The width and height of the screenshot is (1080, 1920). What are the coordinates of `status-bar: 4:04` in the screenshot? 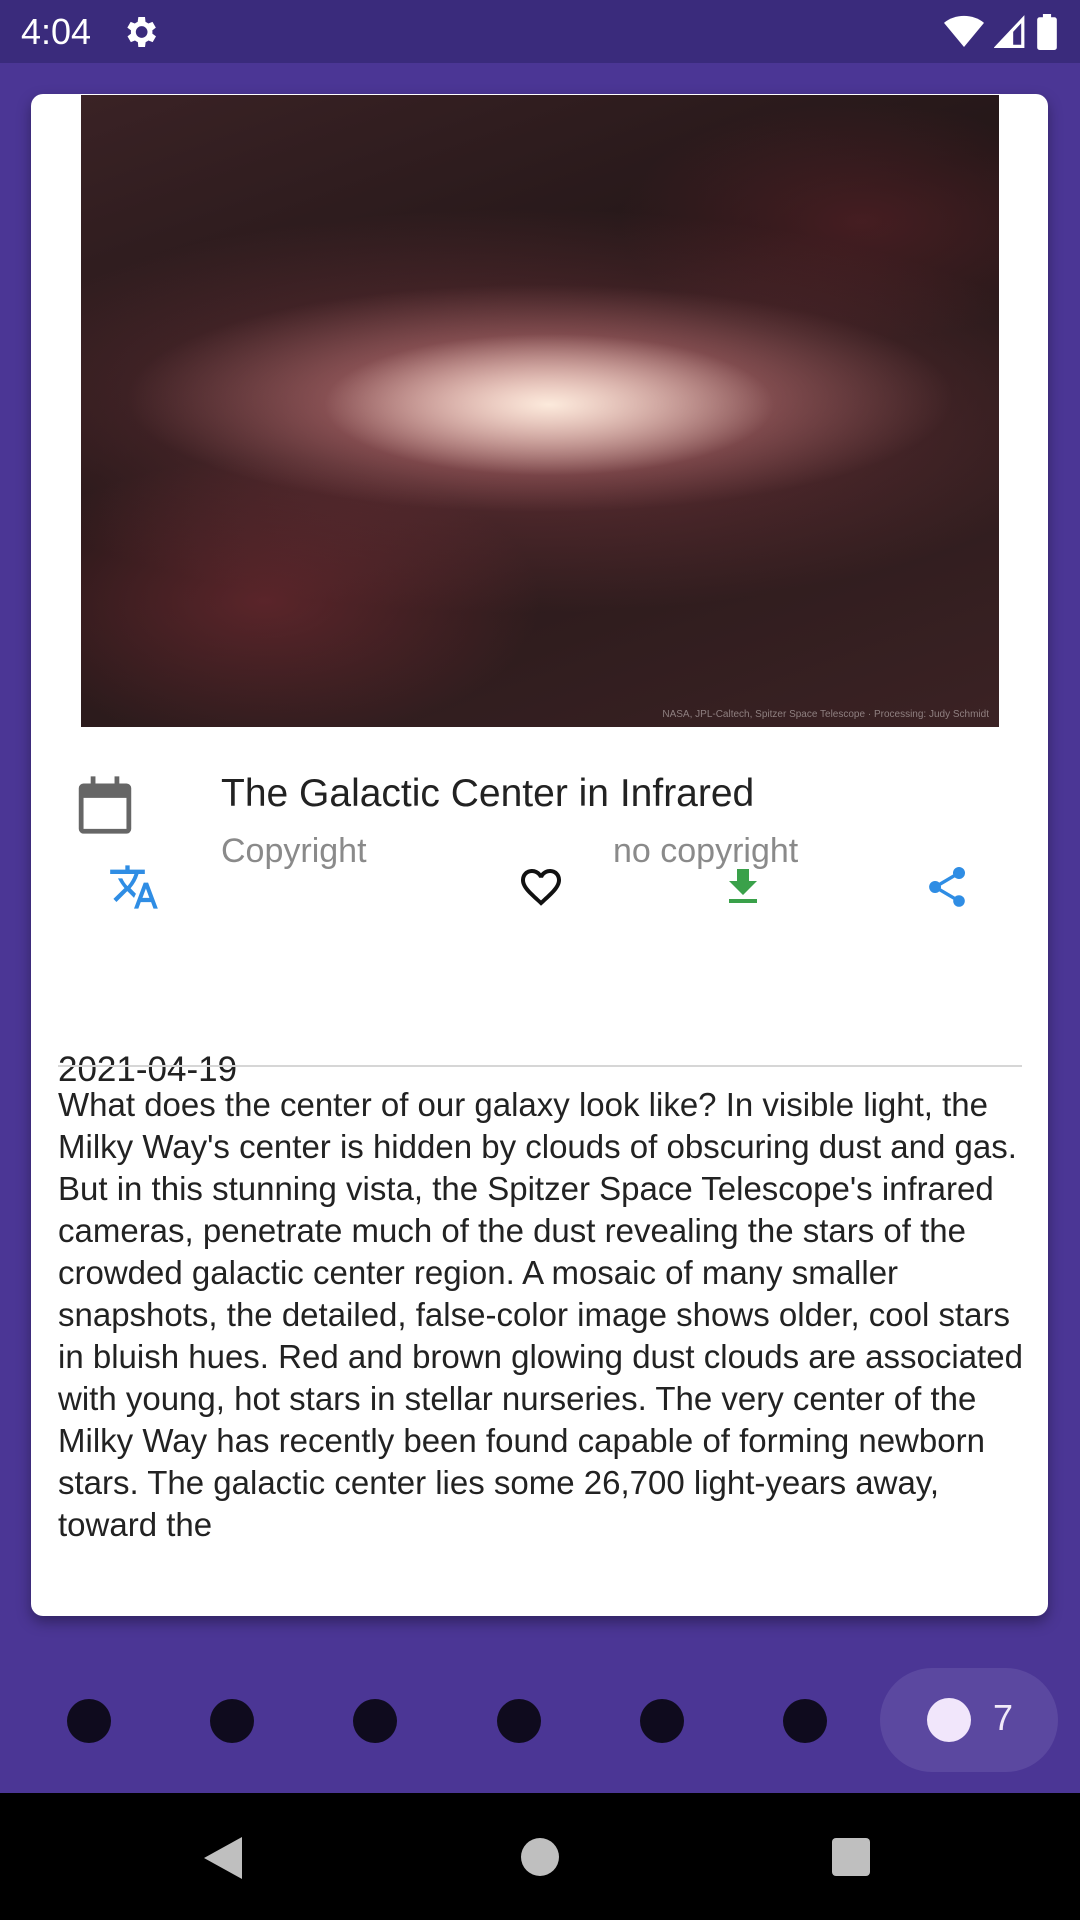 It's located at (540, 31).